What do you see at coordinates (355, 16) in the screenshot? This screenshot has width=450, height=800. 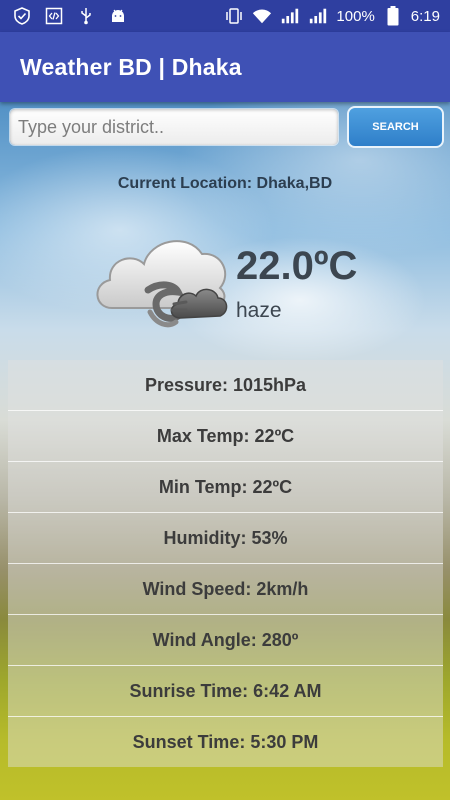 I see `battery-percent: 100%` at bounding box center [355, 16].